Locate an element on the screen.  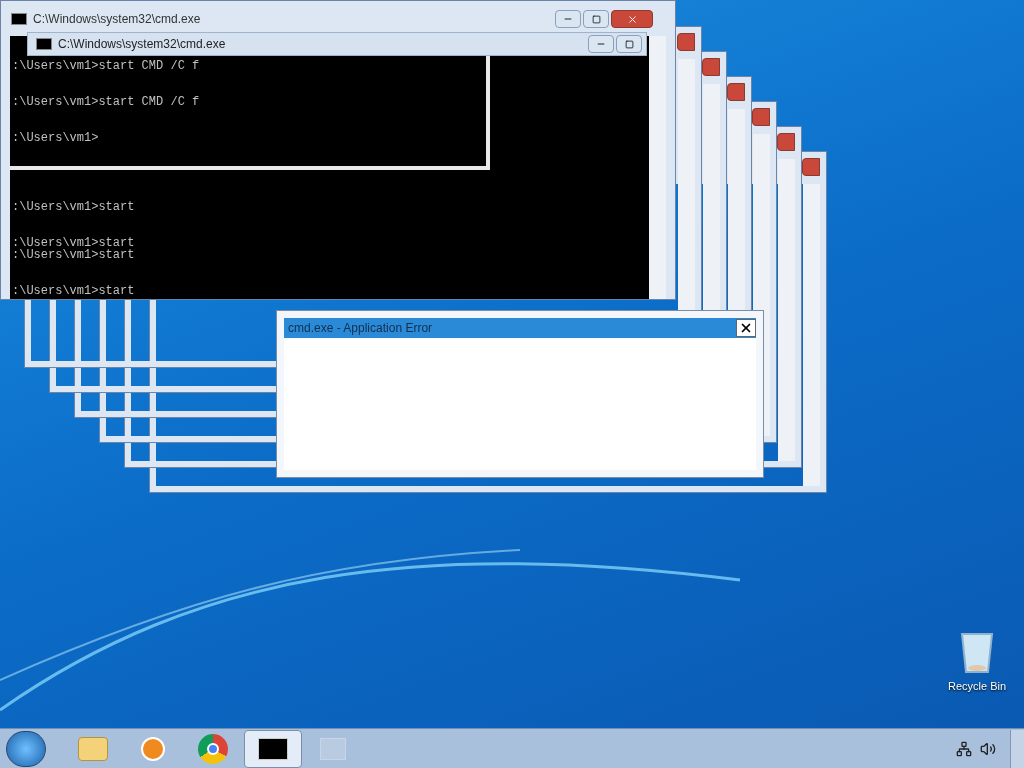
taskbar-button is located at coordinates (273, 748).